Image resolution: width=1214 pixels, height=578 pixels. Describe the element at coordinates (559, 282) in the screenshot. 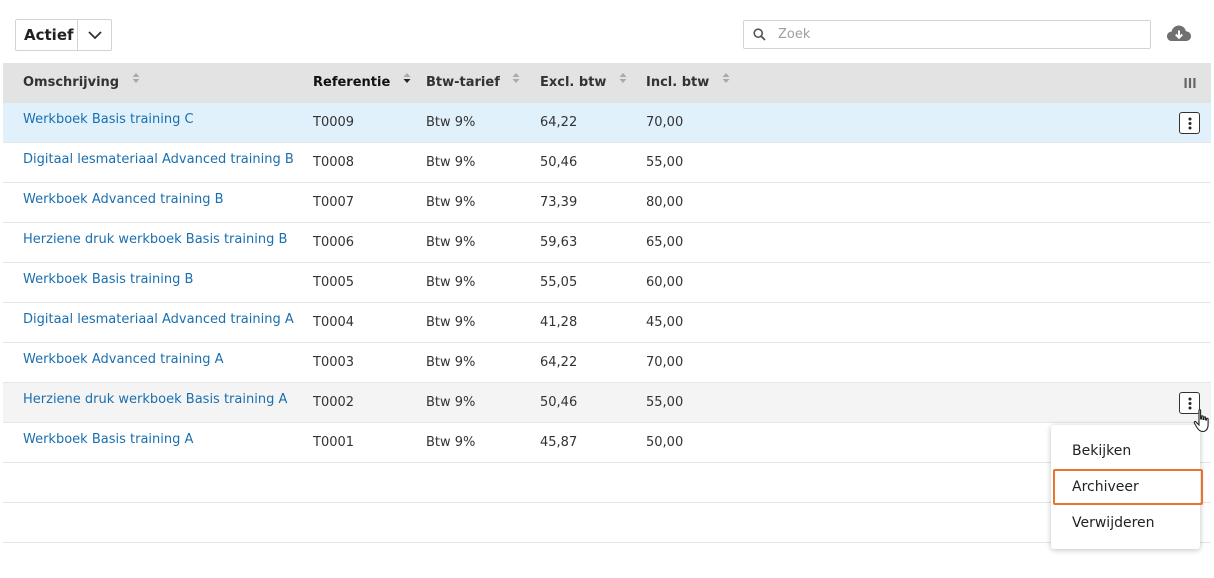

I see `row-excl-vat: 55,05` at that location.